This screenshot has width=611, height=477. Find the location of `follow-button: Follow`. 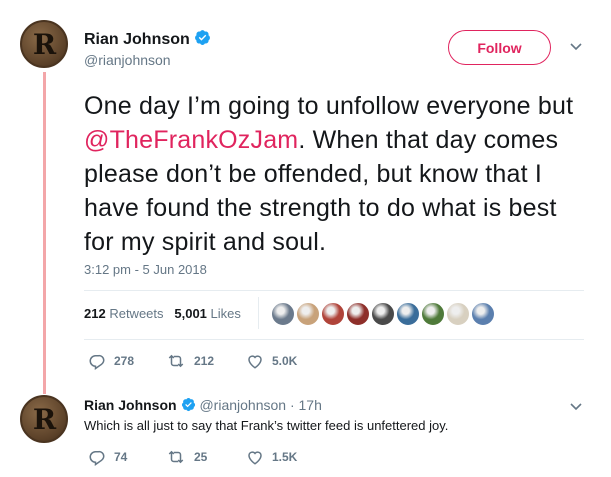

follow-button: Follow is located at coordinates (499, 47).